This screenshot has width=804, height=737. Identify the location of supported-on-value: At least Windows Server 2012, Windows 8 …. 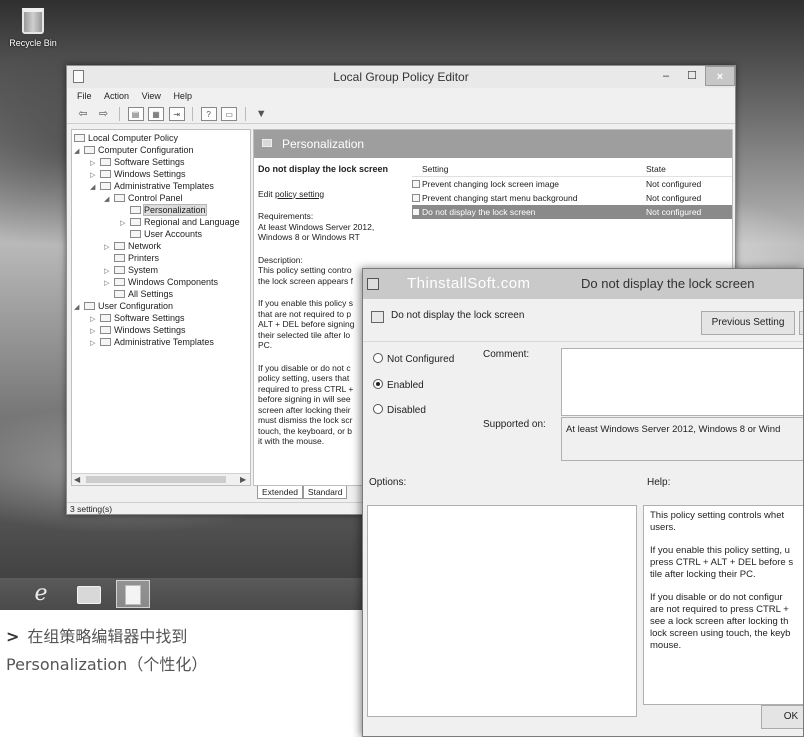
(682, 439).